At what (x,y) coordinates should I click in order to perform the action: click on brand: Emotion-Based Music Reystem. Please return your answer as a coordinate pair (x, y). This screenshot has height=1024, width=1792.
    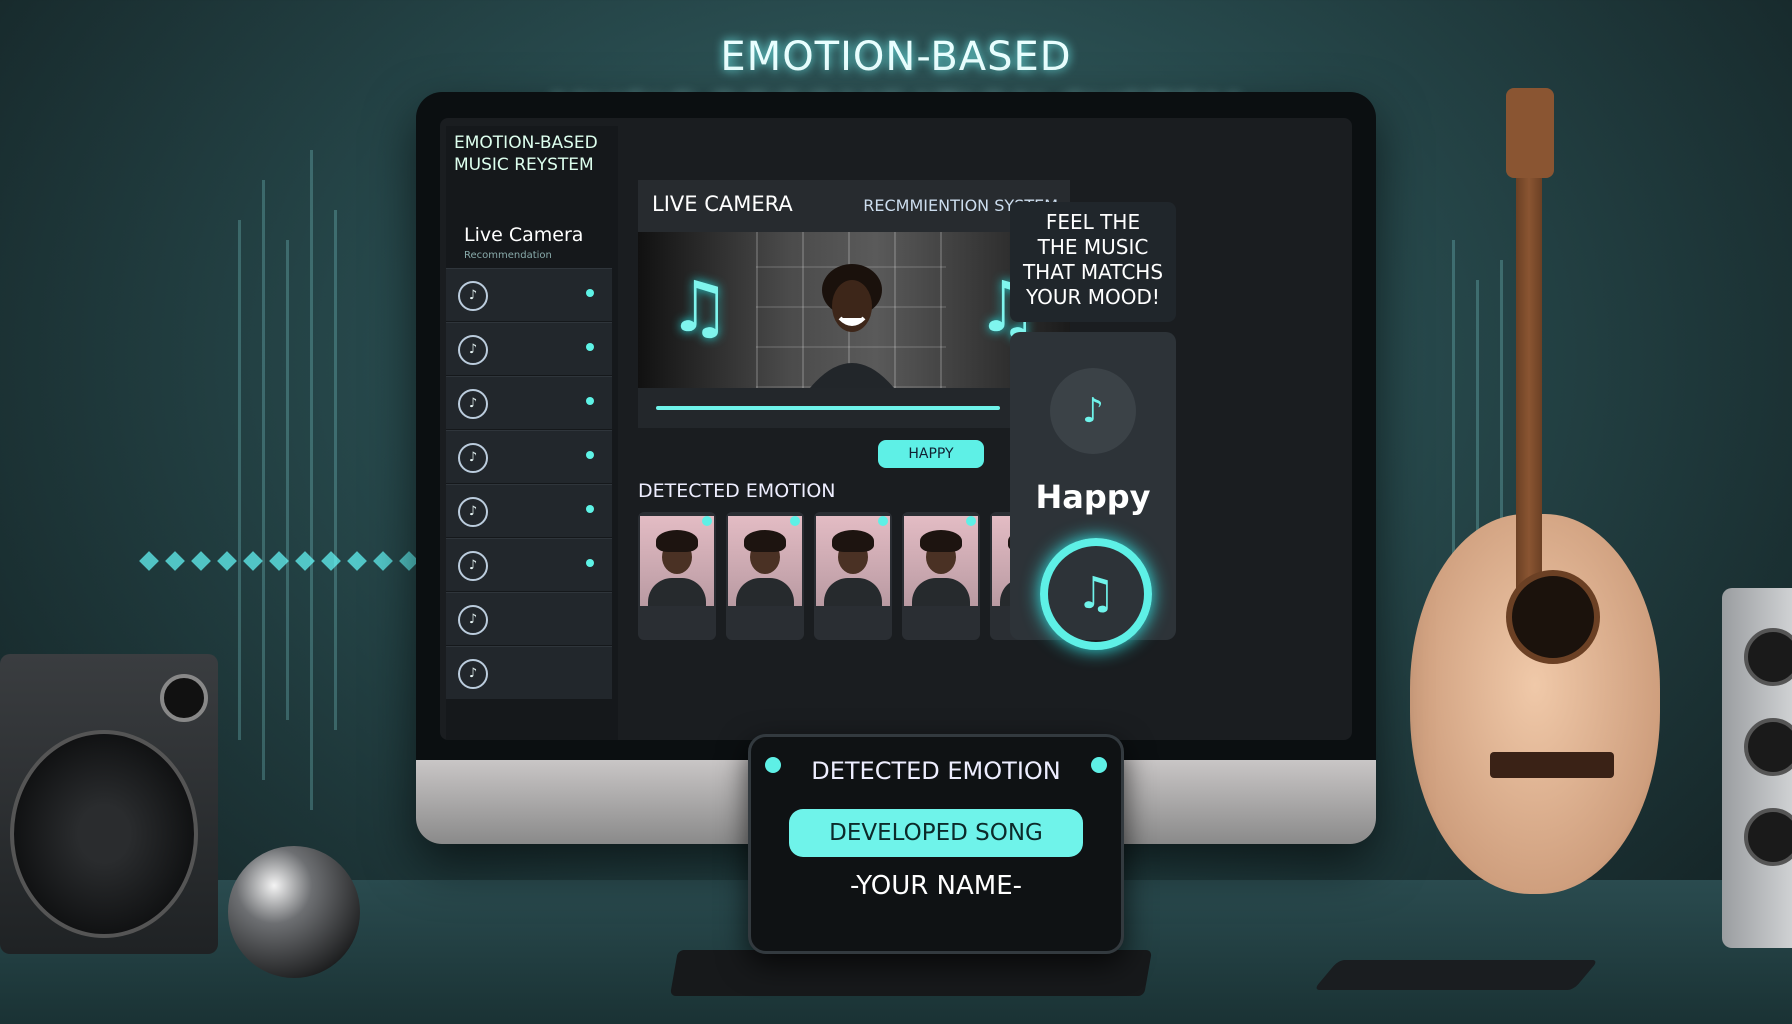
    Looking at the image, I should click on (526, 154).